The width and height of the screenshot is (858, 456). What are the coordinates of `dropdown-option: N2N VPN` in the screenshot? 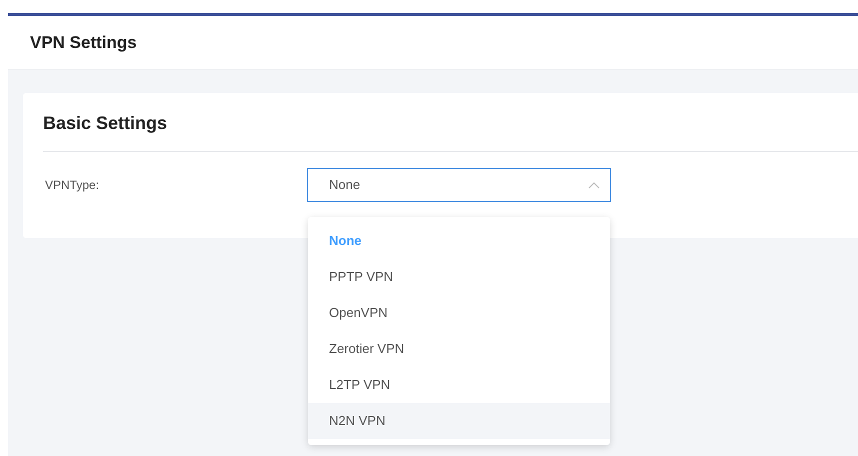 It's located at (459, 421).